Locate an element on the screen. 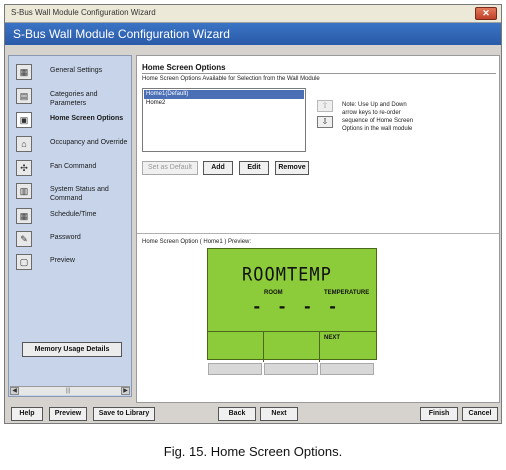  memory-usage-button: Memory Usage Details is located at coordinates (72, 349).